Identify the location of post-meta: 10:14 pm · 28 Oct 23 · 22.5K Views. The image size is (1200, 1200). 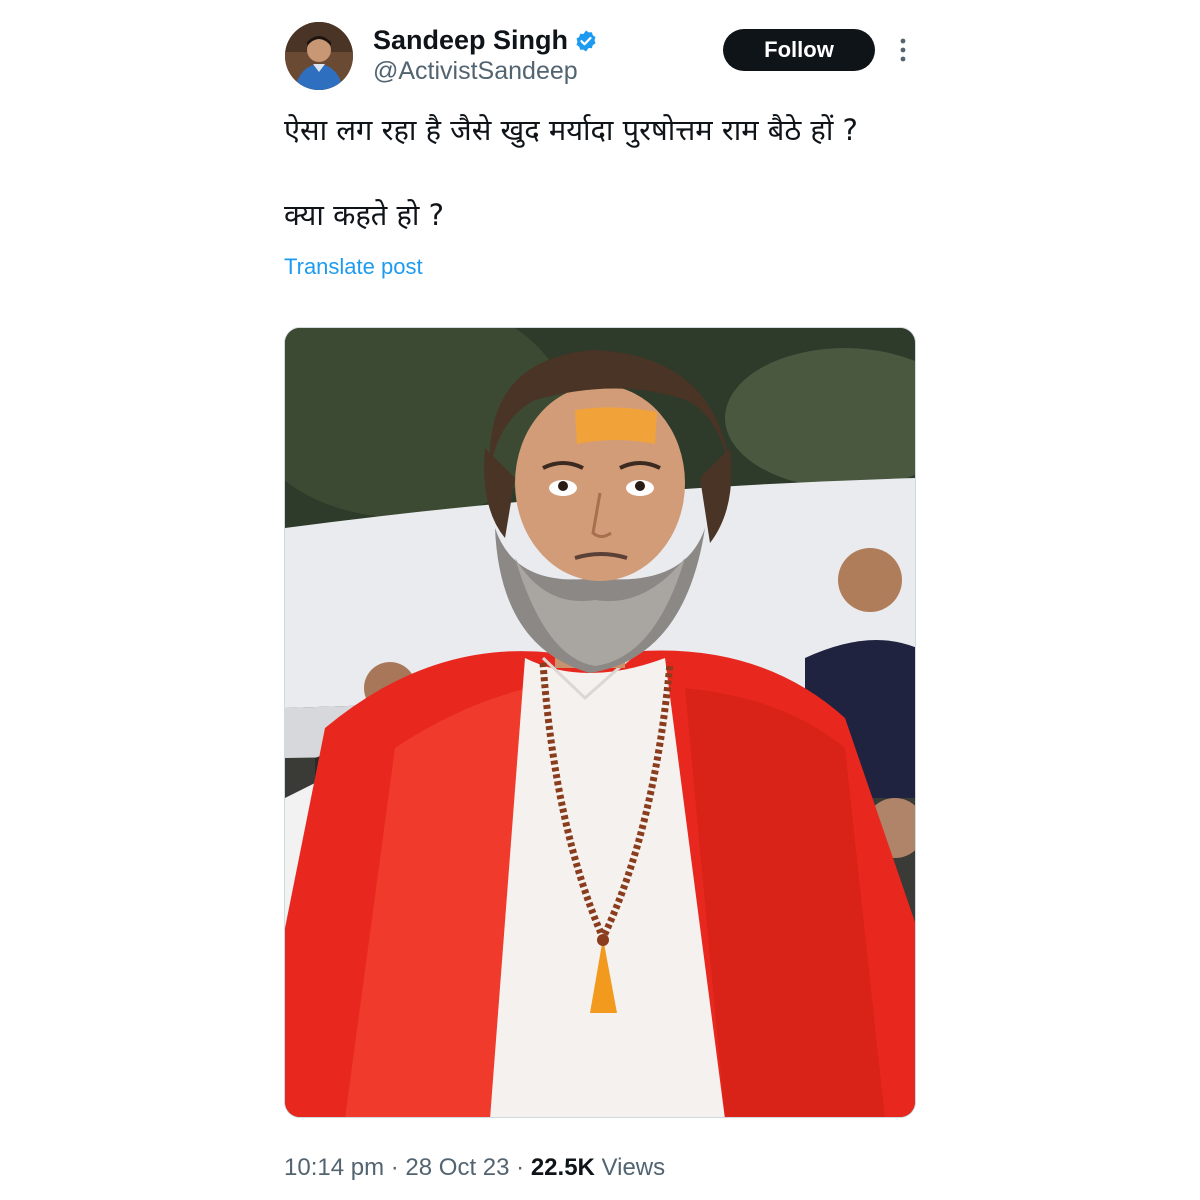
(474, 1168).